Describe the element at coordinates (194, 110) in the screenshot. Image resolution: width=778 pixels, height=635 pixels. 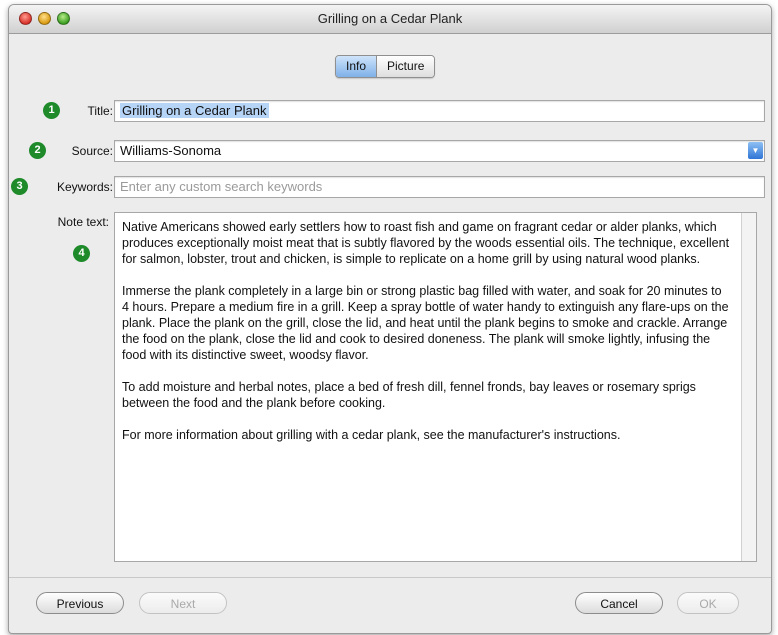
I see `title-field-value: Grilling on a Cedar Plank` at that location.